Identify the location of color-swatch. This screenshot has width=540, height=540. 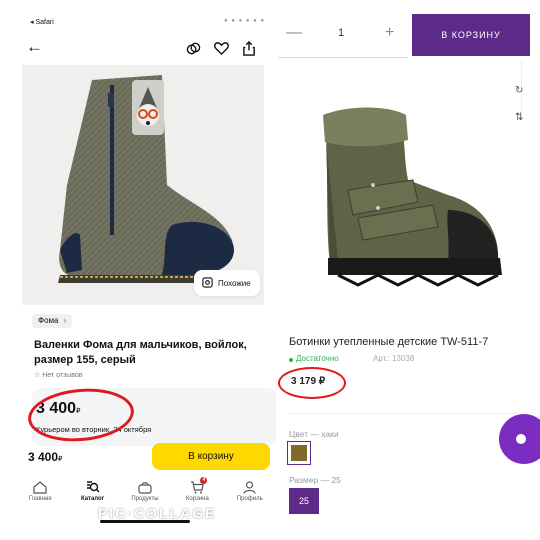
(299, 453).